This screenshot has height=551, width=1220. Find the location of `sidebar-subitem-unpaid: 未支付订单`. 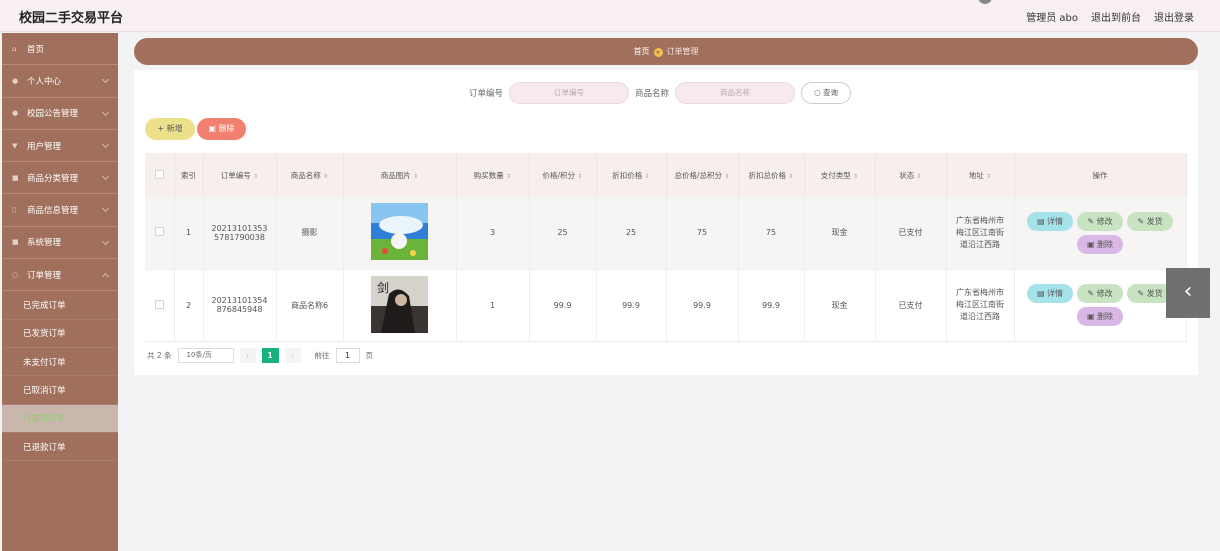

sidebar-subitem-unpaid: 未支付订单 is located at coordinates (60, 362).